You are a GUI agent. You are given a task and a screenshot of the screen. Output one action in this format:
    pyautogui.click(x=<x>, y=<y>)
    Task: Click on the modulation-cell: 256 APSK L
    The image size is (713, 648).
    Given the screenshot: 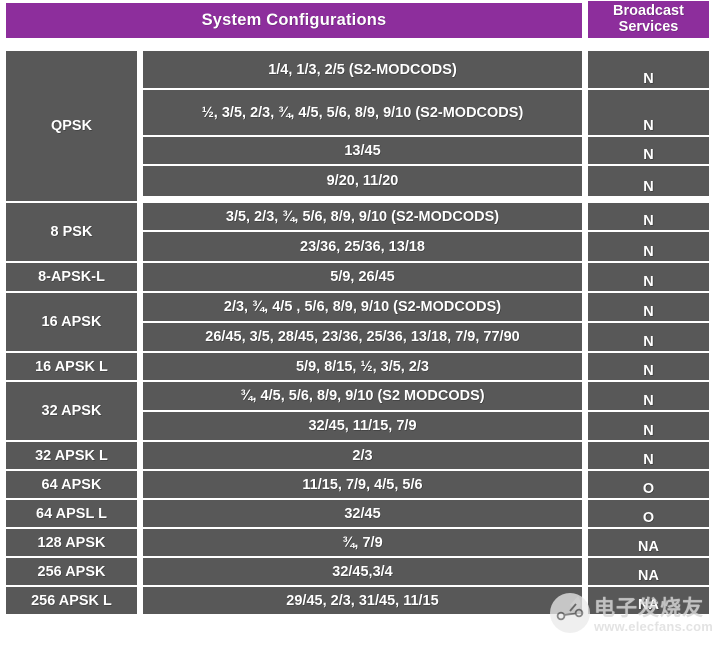 What is the action you would take?
    pyautogui.click(x=71, y=600)
    